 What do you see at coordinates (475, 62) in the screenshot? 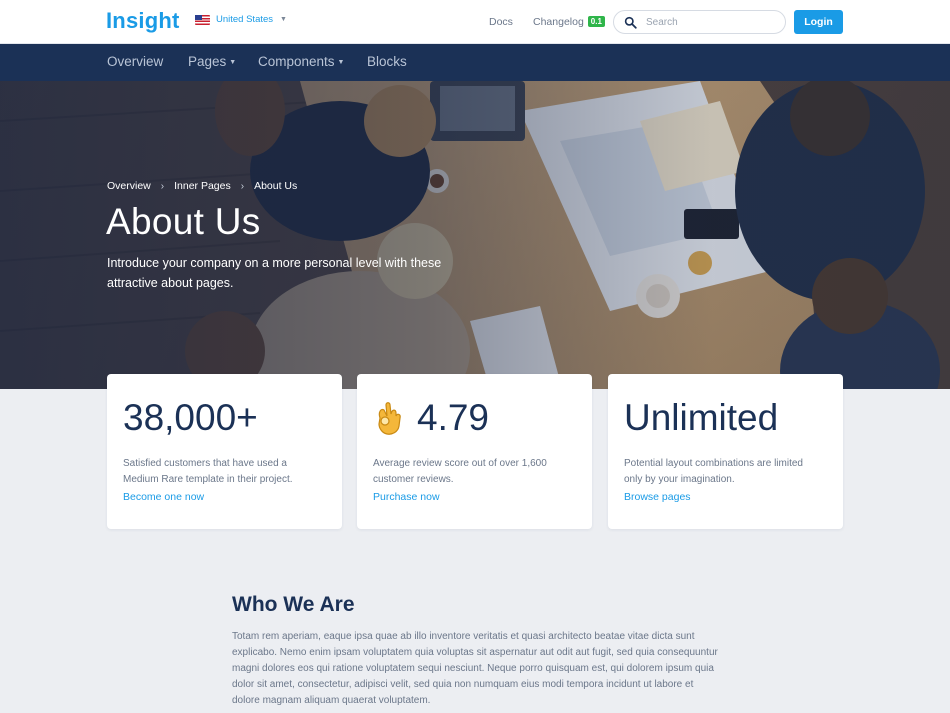
I see `main-nav: Overview Pages ▼ Components ▼ Blocks` at bounding box center [475, 62].